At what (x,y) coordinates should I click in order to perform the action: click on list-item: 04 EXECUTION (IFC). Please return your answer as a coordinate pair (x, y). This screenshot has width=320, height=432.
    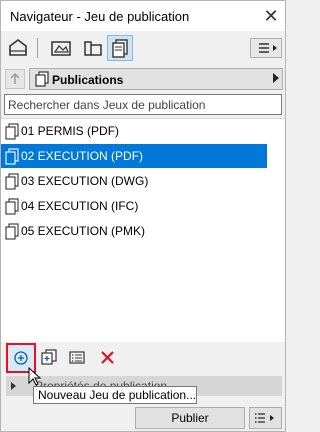
    Looking at the image, I should click on (134, 206).